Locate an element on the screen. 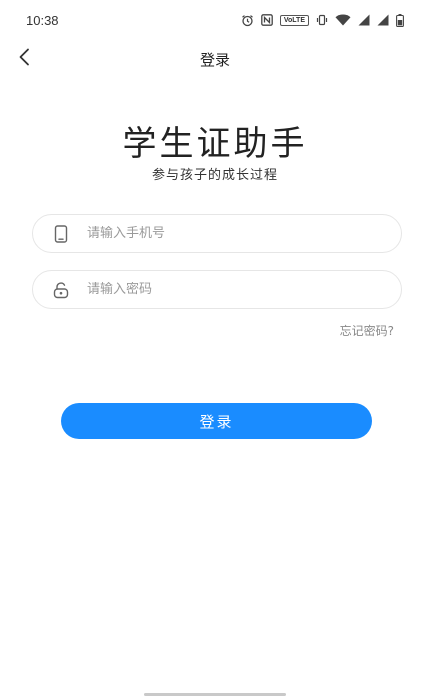 Image resolution: width=430 pixels, height=700 pixels. lock-icon is located at coordinates (61, 290).